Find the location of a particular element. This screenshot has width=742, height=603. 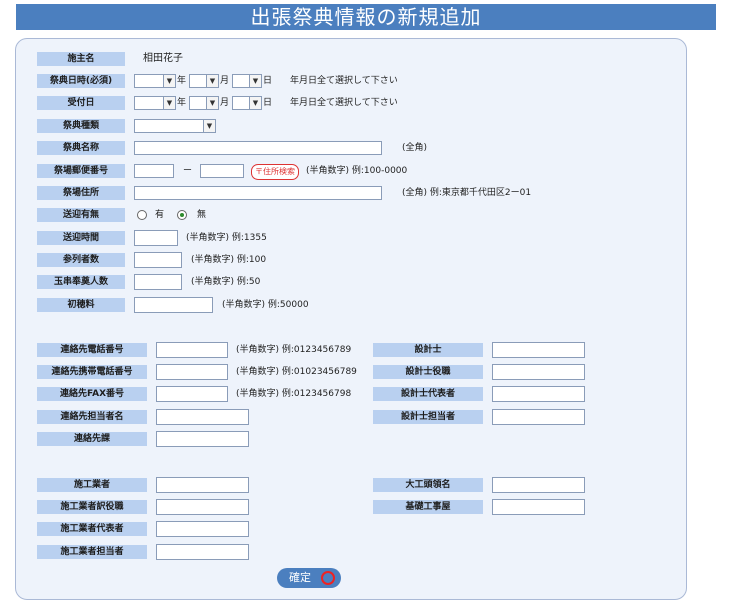

festival-name-input is located at coordinates (258, 148).